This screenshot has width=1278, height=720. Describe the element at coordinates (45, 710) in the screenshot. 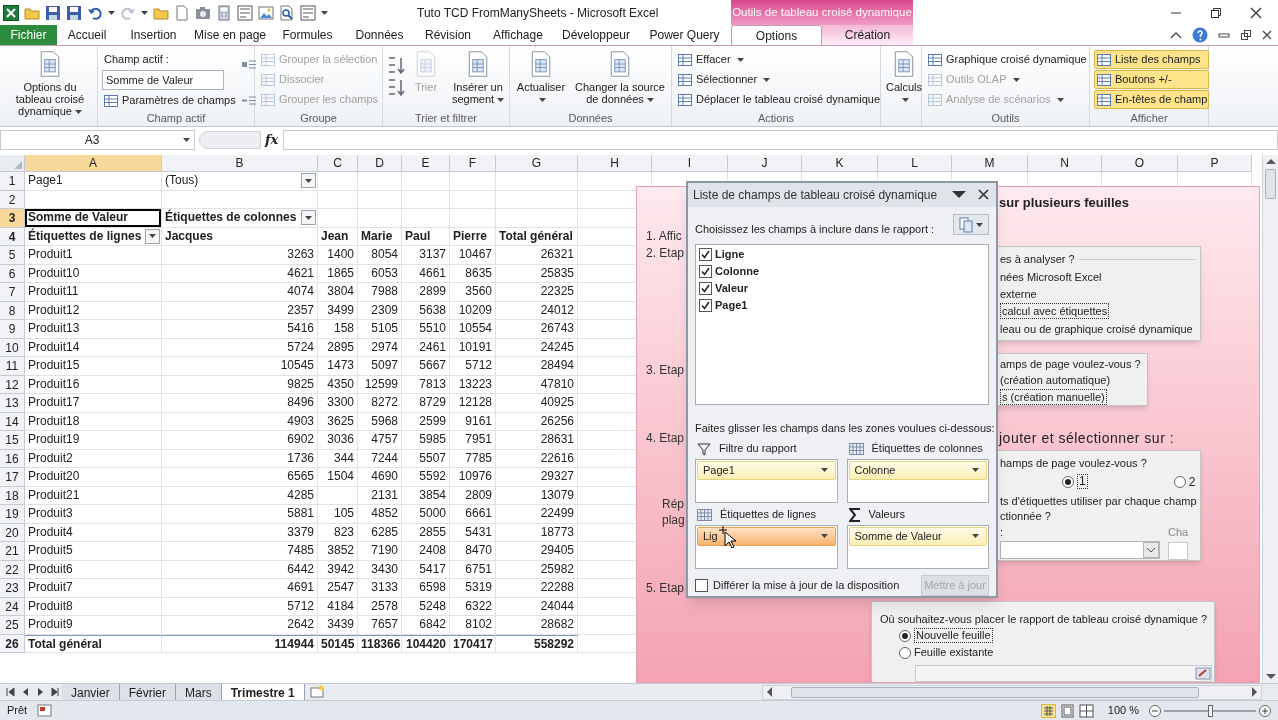

I see `macro-record-icon` at that location.